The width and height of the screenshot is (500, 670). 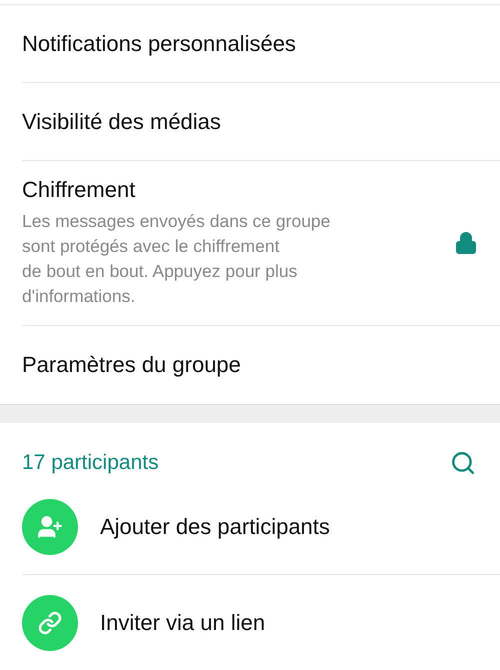 I want to click on link-icon, so click(x=50, y=622).